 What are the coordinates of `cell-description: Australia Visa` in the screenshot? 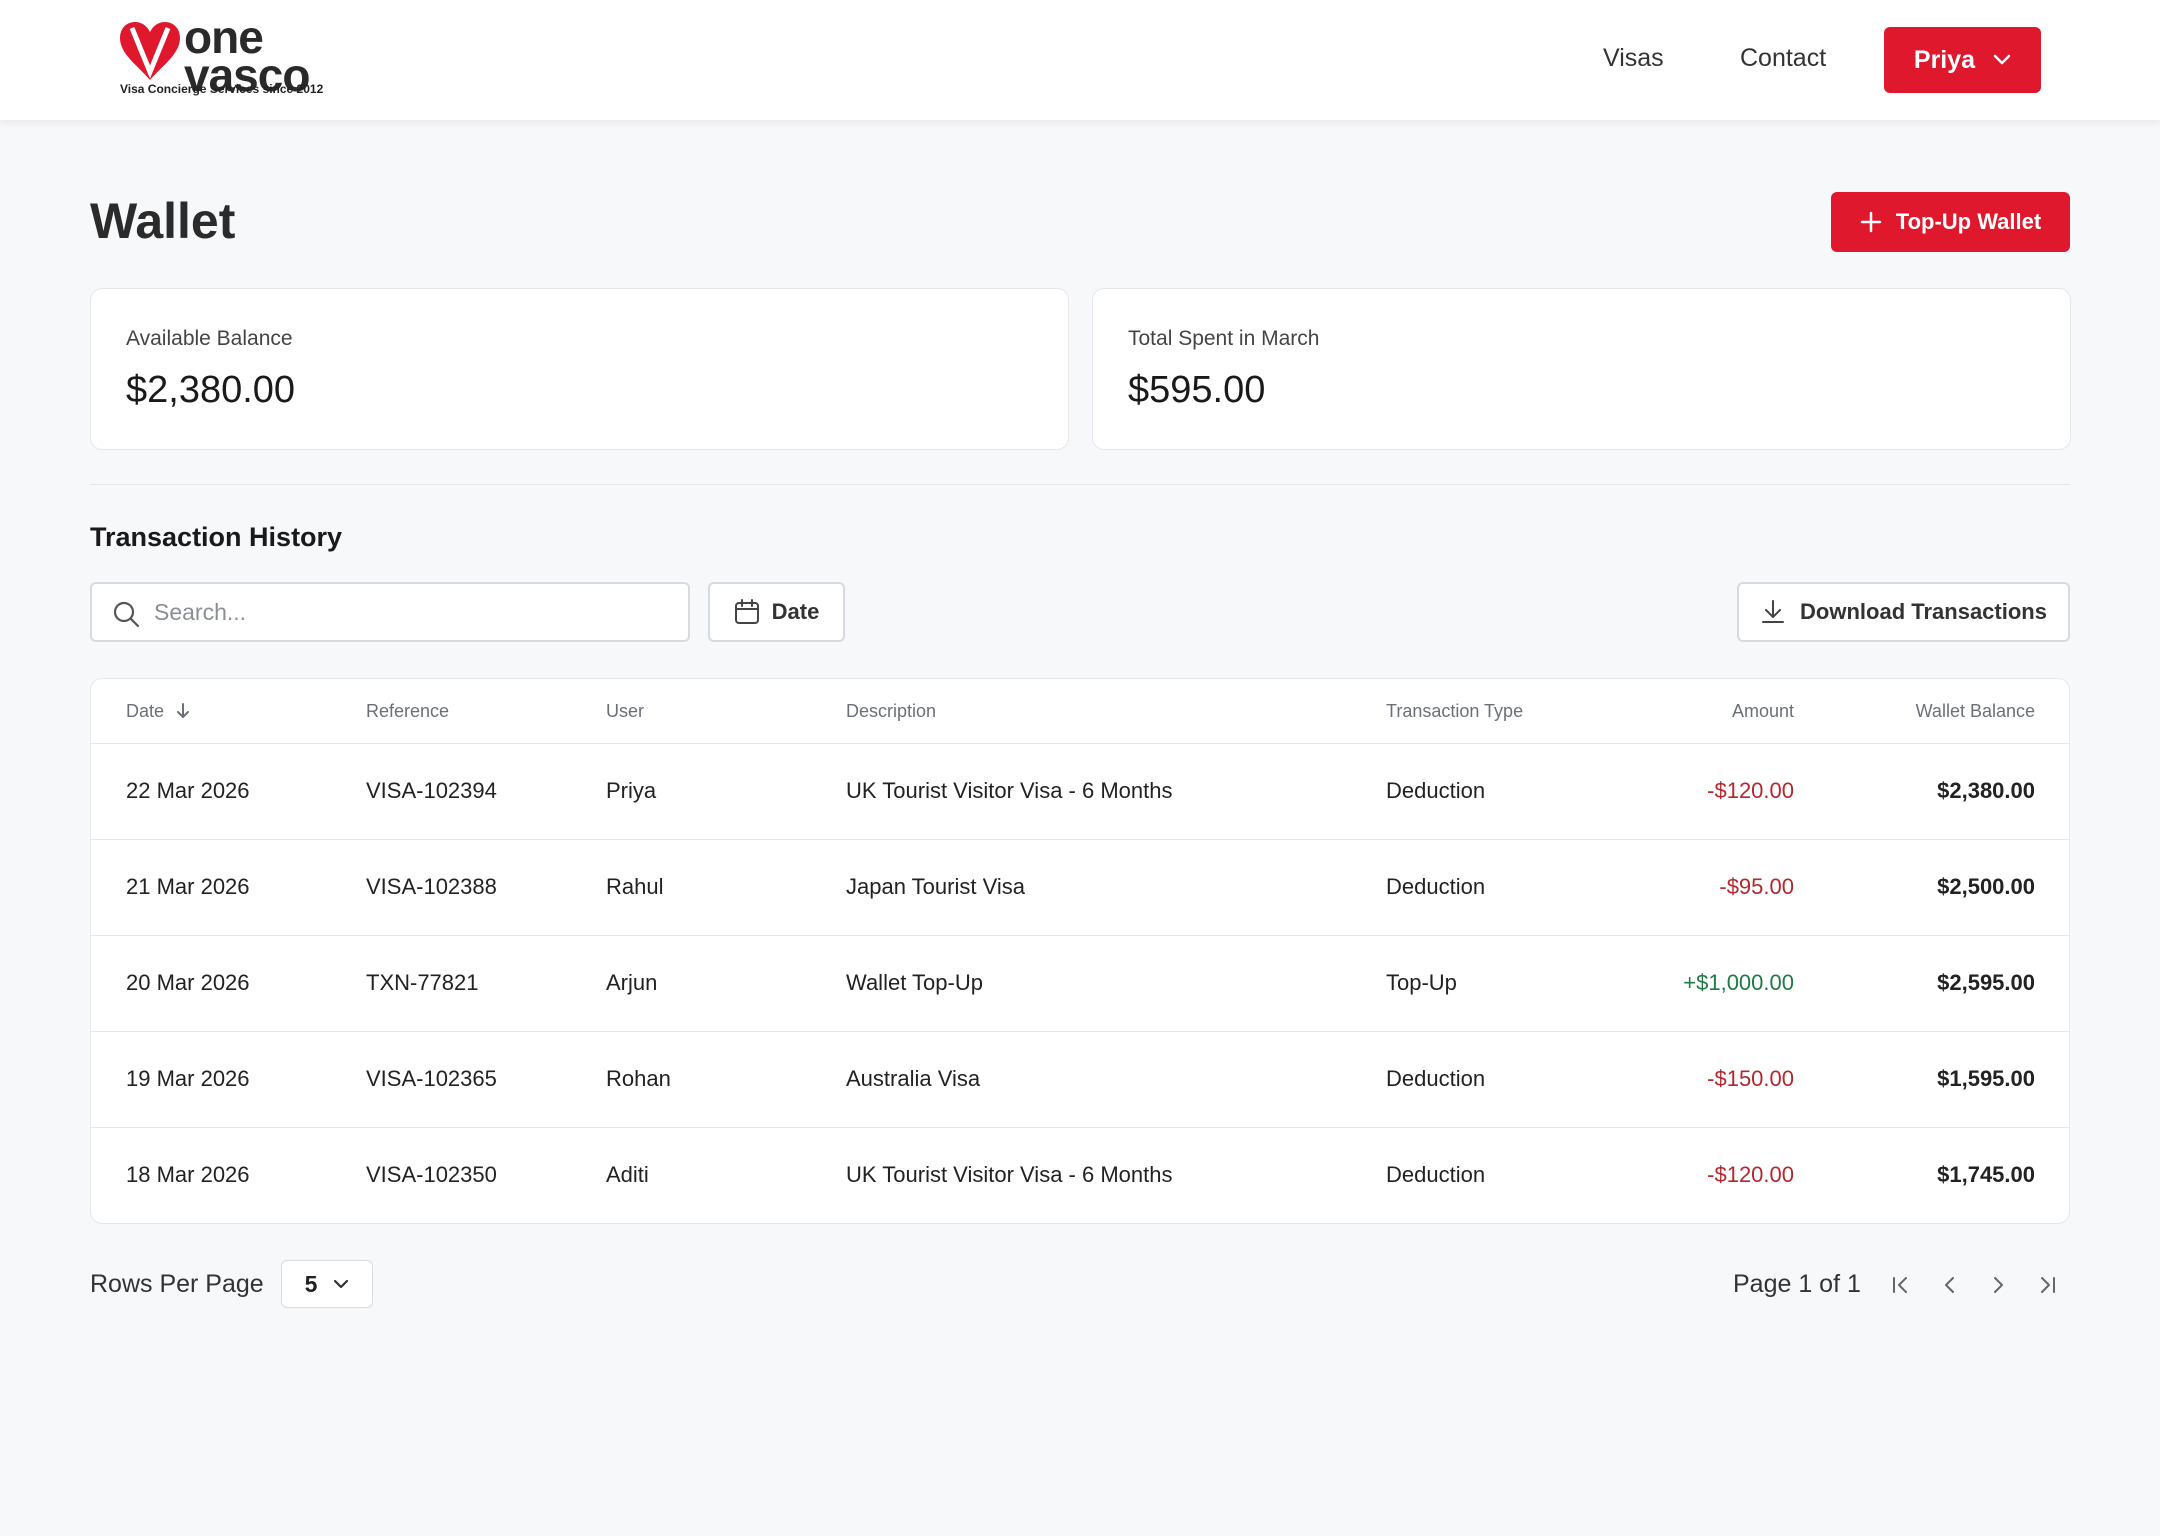 It's located at (913, 1078).